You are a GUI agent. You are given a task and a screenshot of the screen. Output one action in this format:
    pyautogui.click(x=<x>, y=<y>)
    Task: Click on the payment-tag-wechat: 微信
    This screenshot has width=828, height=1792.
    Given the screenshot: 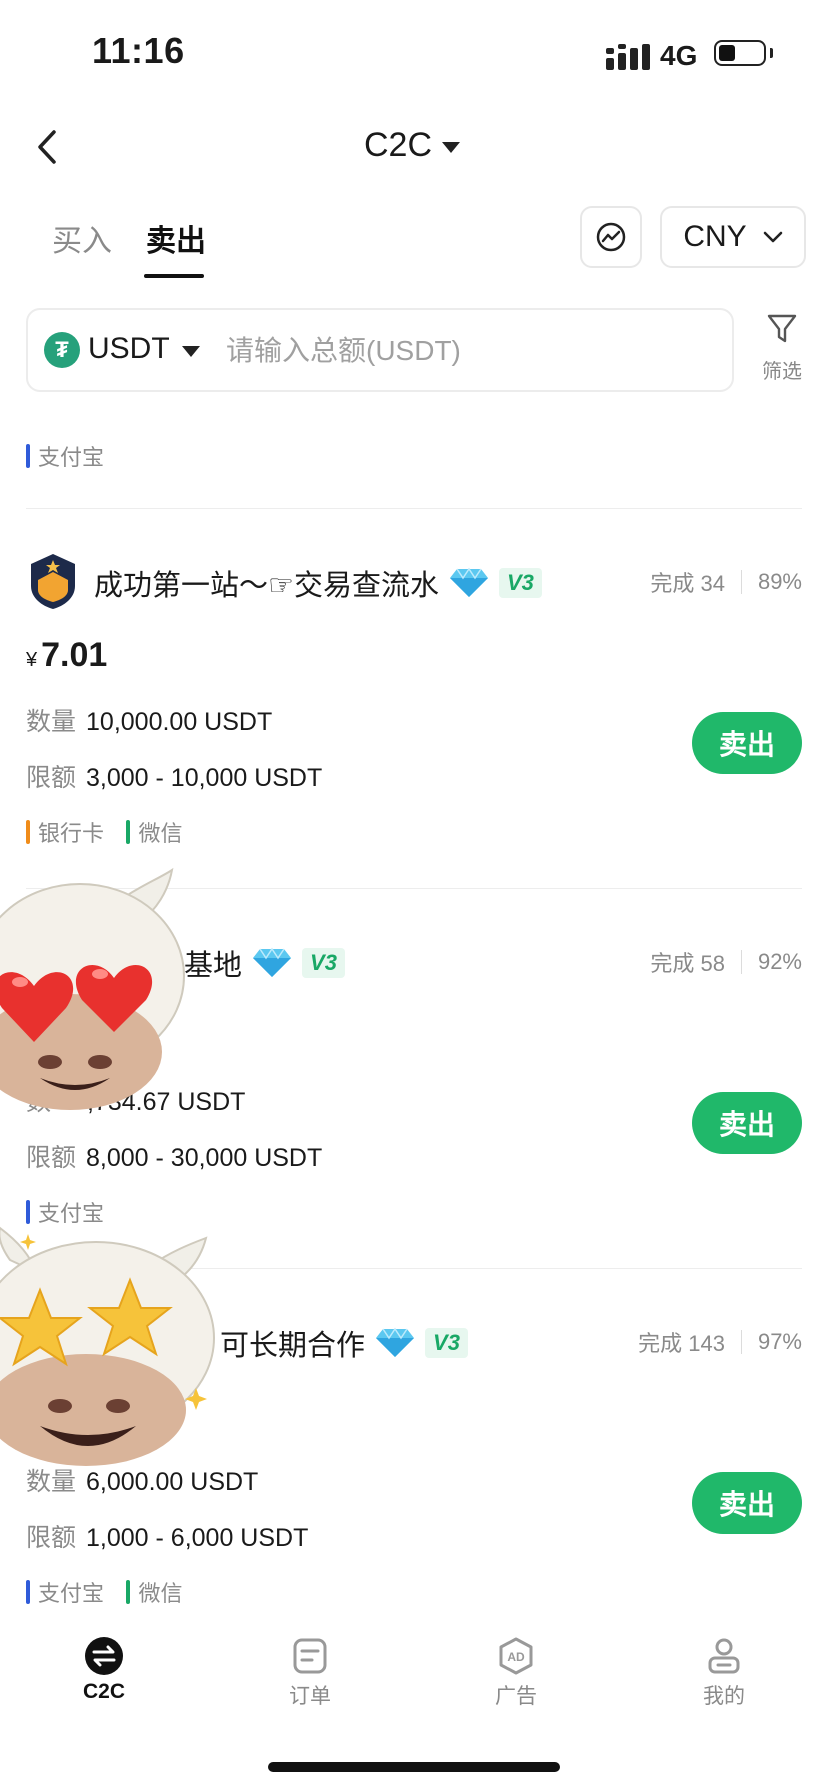 What is the action you would take?
    pyautogui.click(x=154, y=1592)
    